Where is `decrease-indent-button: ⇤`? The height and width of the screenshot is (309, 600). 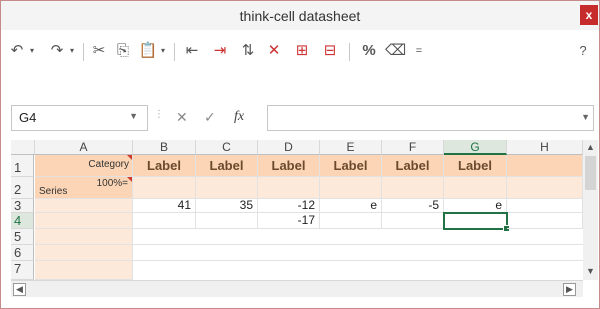 decrease-indent-button: ⇤ is located at coordinates (192, 51).